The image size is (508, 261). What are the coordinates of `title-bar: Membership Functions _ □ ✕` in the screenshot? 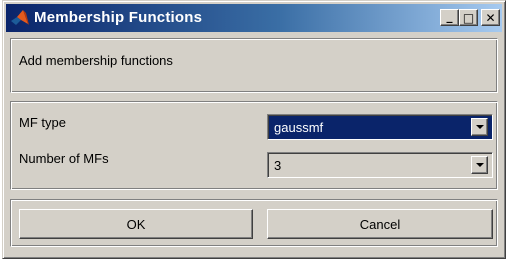 It's located at (254, 18).